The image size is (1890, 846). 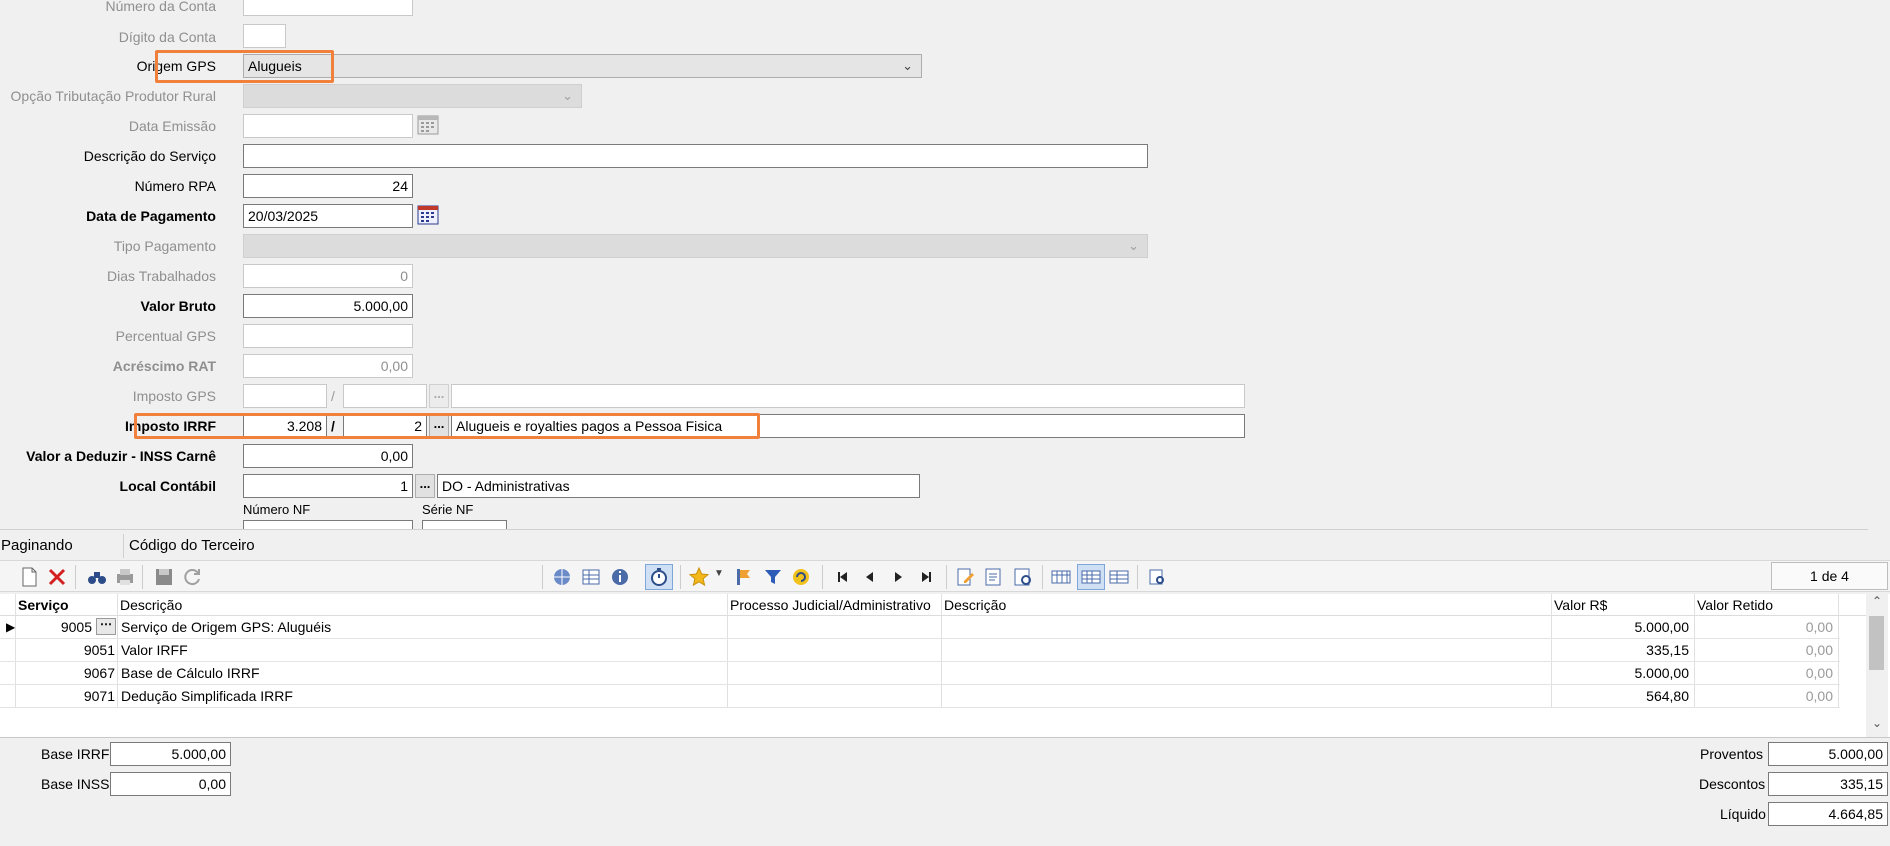 I want to click on acrescimo-rat-label: Acréscimo RAT, so click(x=164, y=366).